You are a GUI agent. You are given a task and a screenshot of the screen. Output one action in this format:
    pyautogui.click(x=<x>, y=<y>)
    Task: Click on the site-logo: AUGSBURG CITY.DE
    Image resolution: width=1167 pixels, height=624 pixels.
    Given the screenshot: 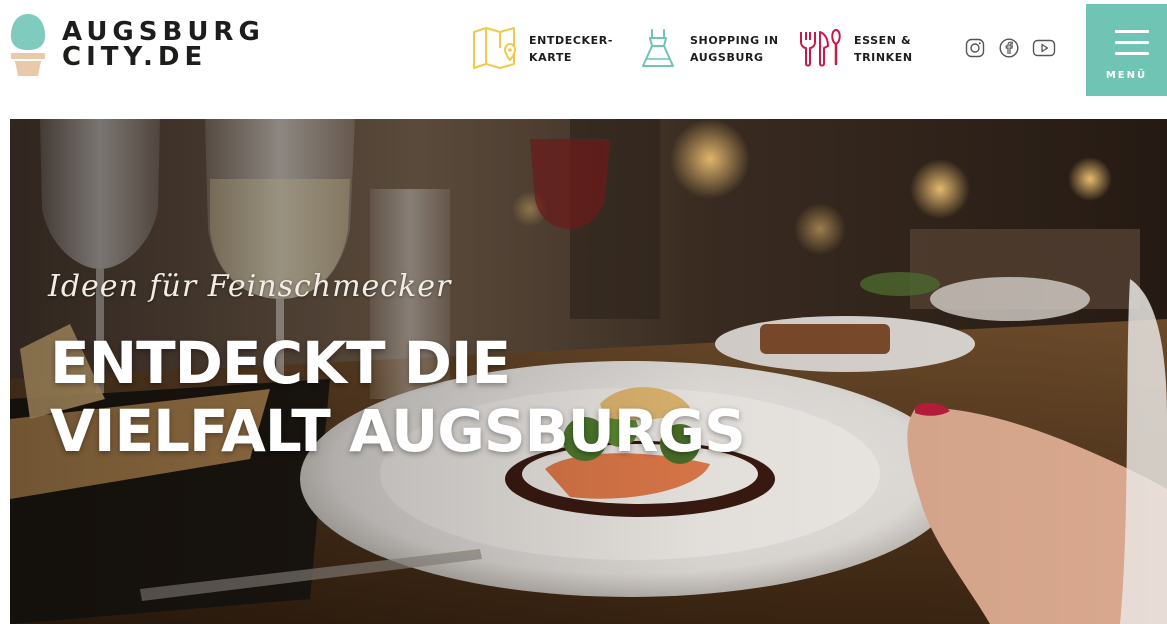 What is the action you would take?
    pyautogui.click(x=136, y=45)
    